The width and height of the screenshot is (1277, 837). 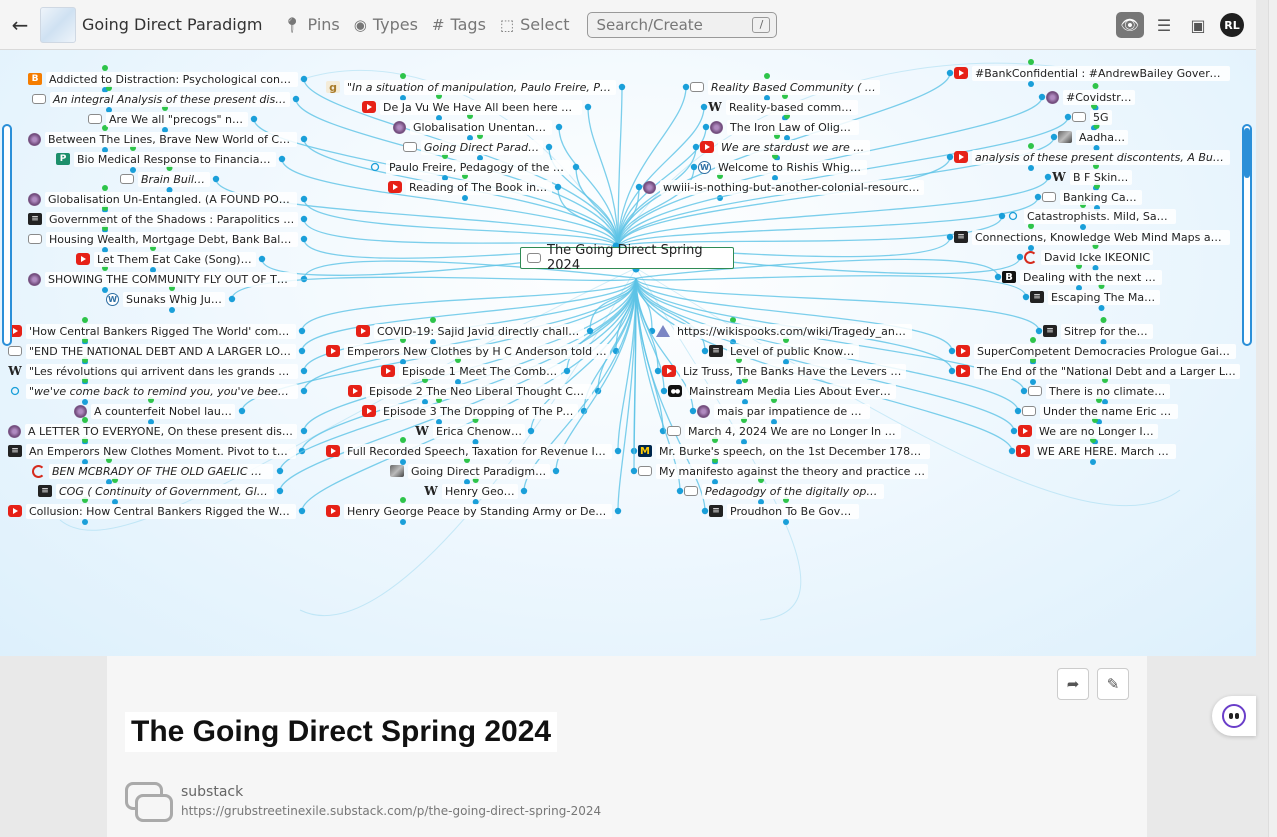 What do you see at coordinates (1090, 97) in the screenshot?
I see `graph-node: #Covidstroika` at bounding box center [1090, 97].